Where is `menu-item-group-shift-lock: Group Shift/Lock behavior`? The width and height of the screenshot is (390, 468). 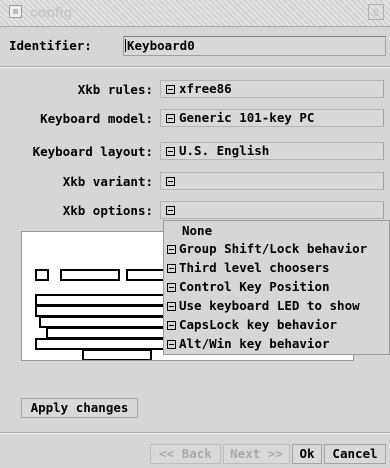 menu-item-group-shift-lock: Group Shift/Lock behavior is located at coordinates (267, 248).